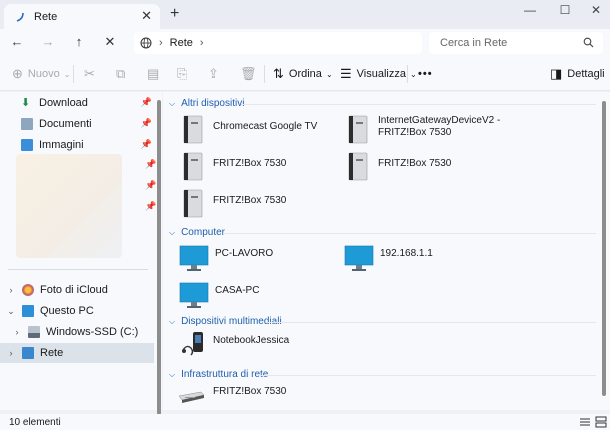 This screenshot has width=610, height=430. I want to click on minimize-button: —, so click(530, 10).